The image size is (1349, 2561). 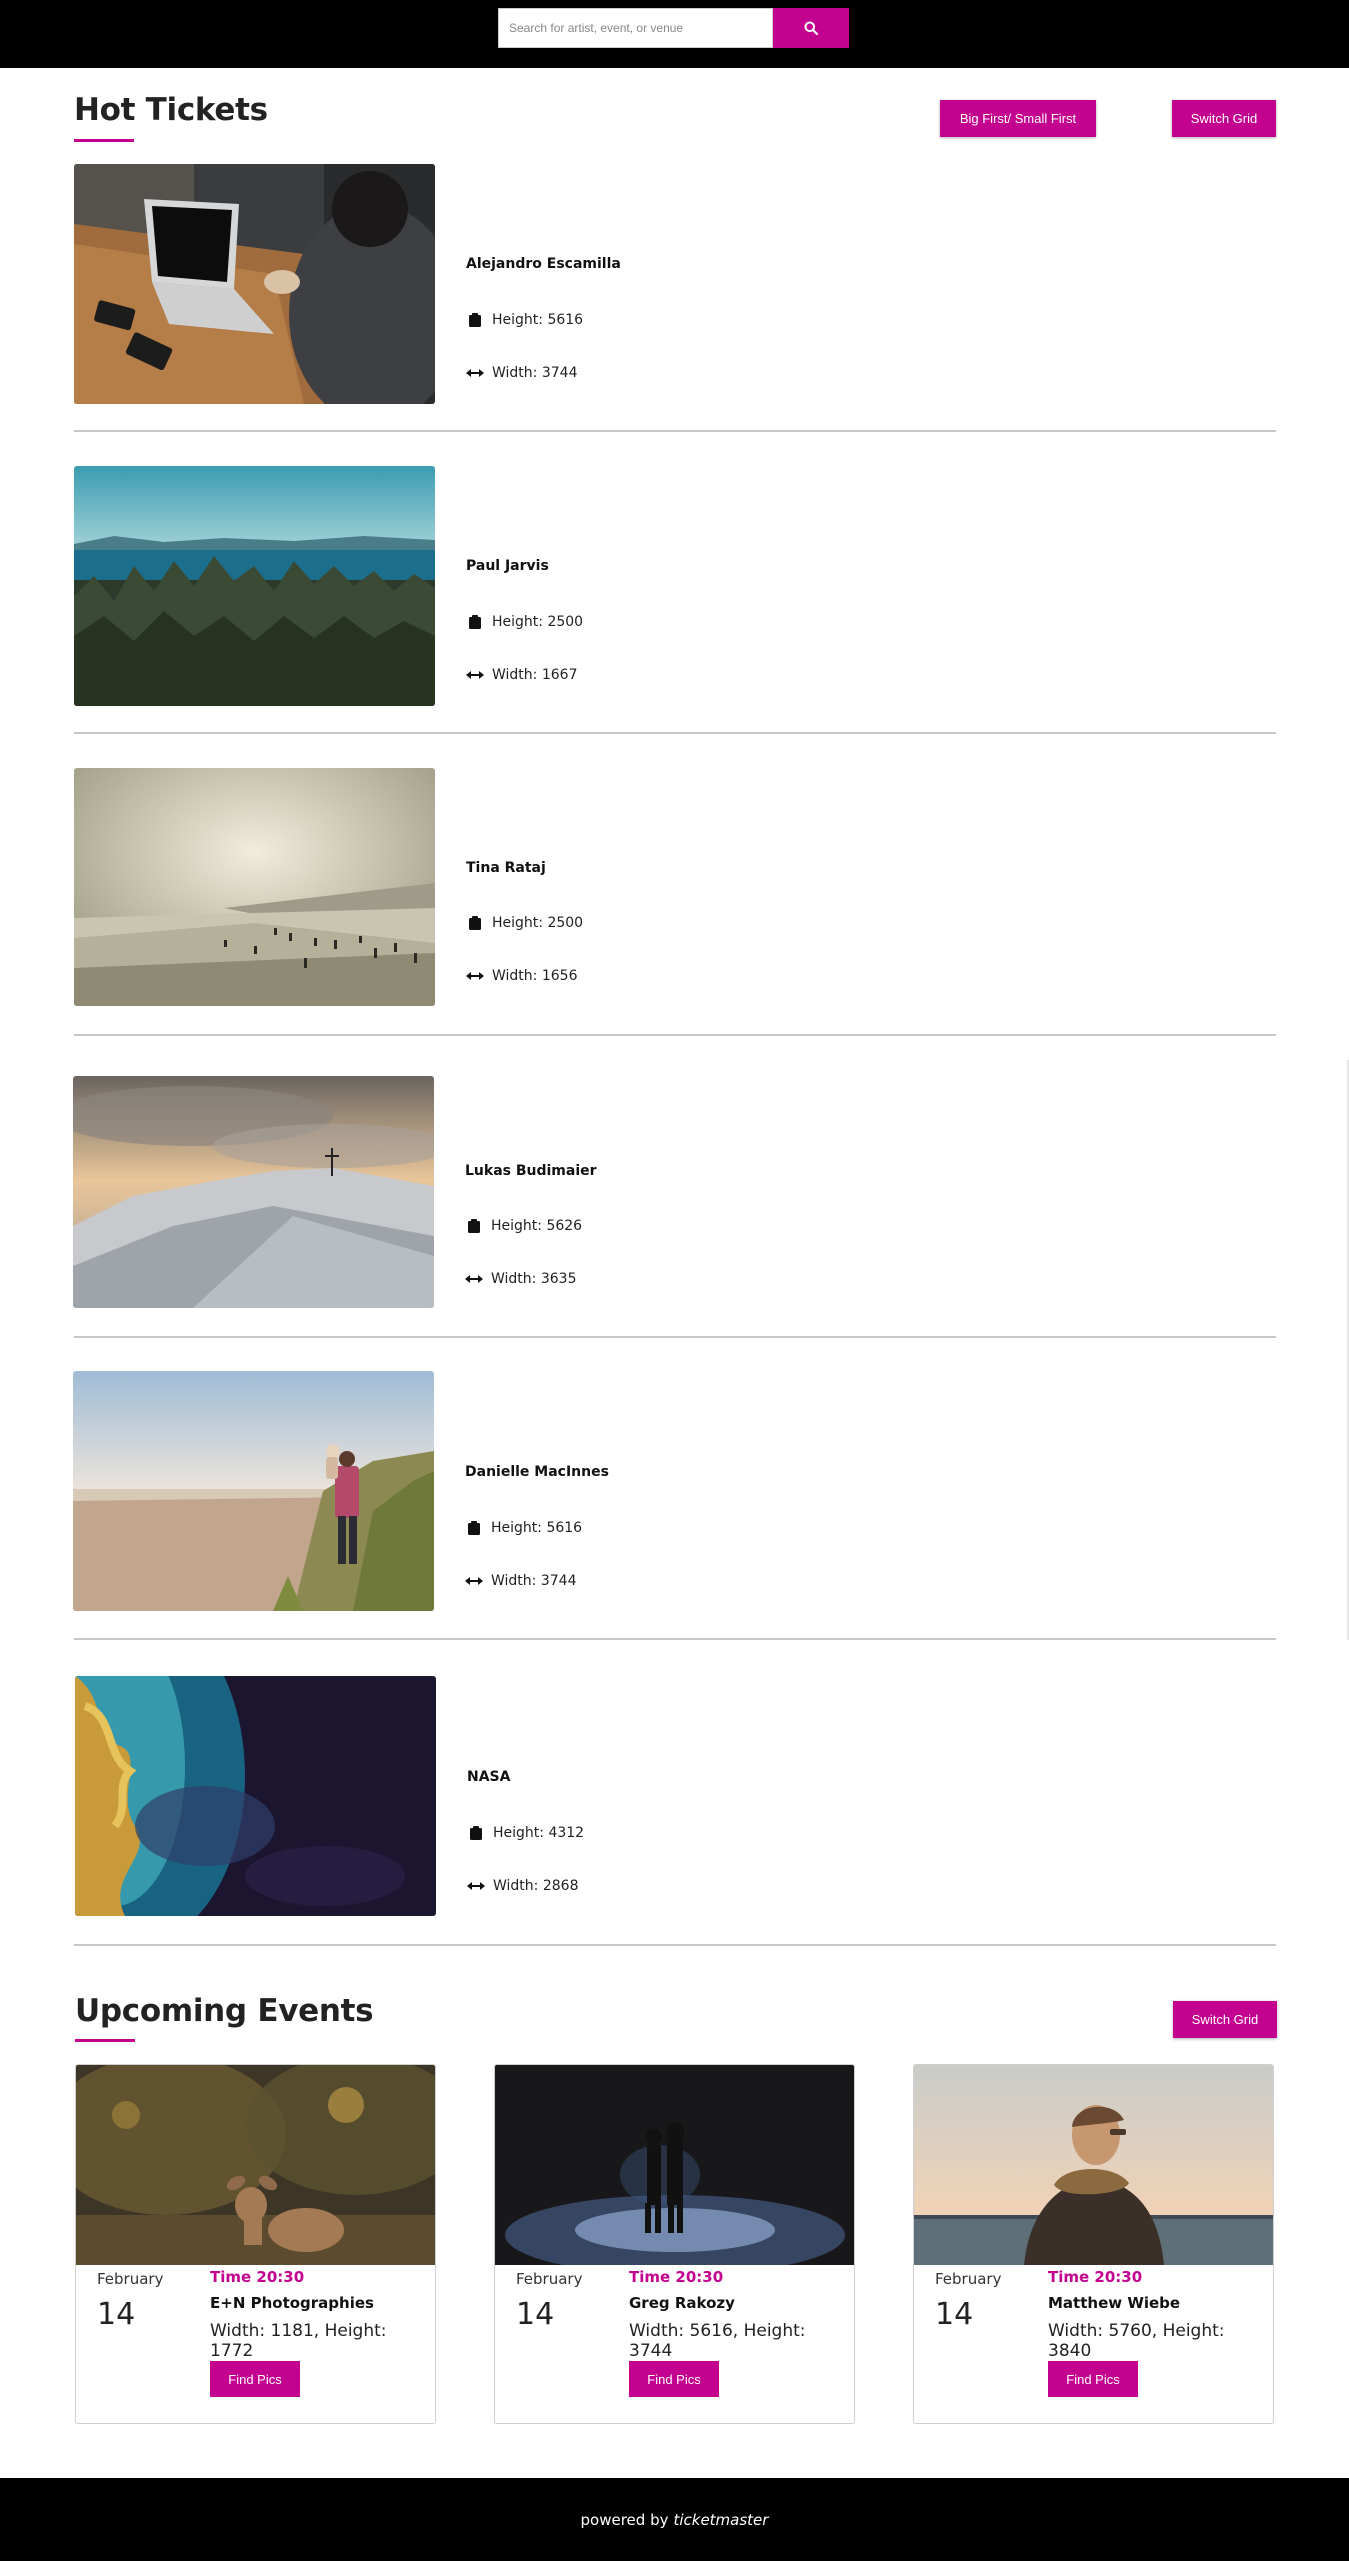 I want to click on ticket-image-laptop, so click(x=254, y=284).